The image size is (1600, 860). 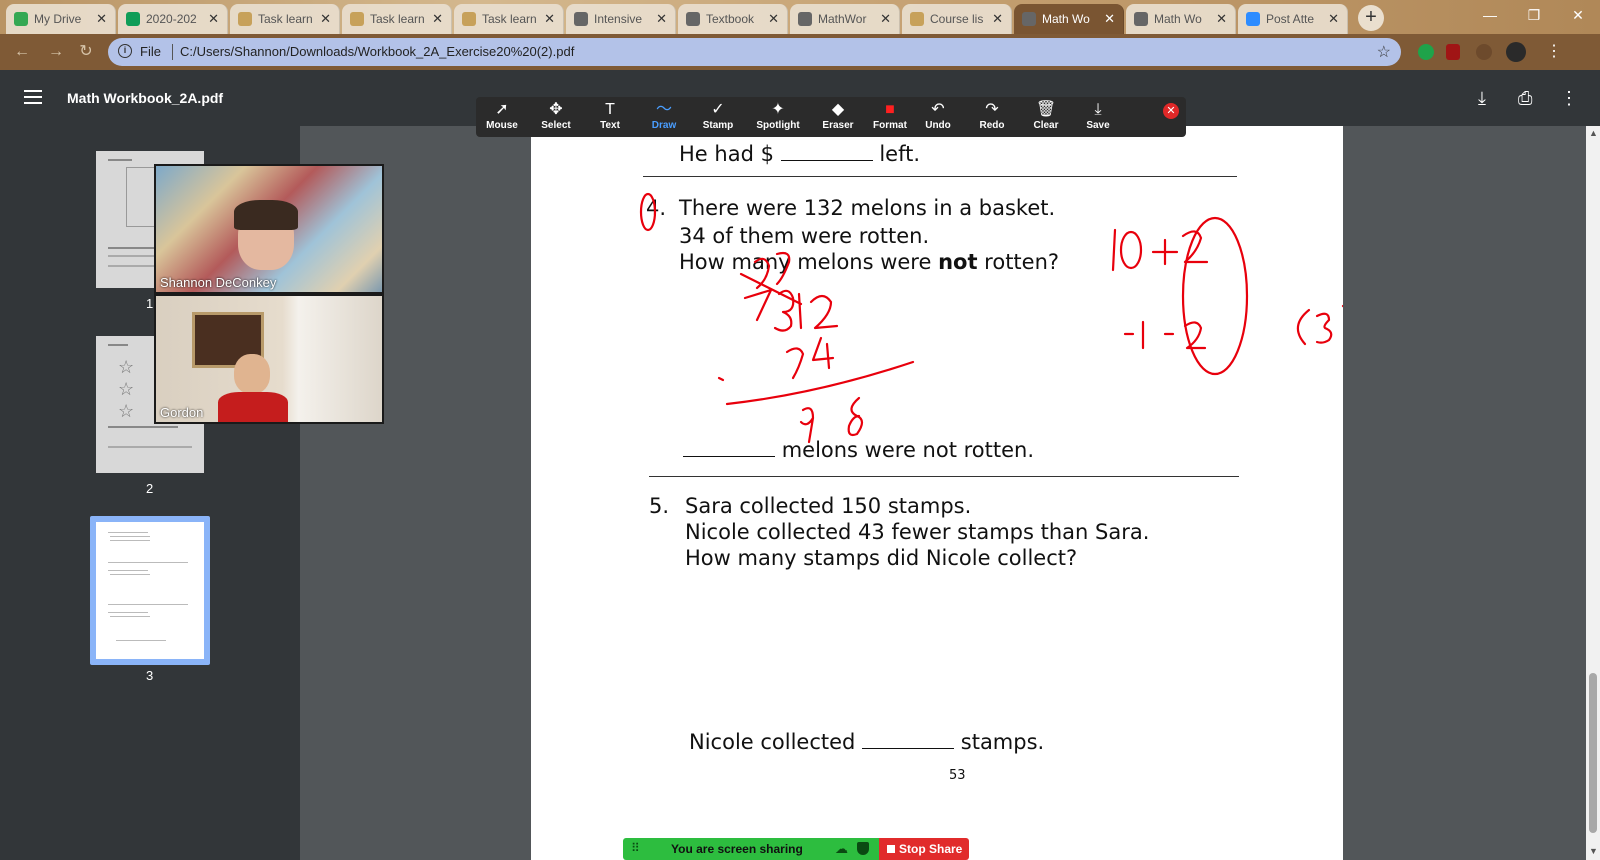 I want to click on extension-puzzle-icon, so click(x=1484, y=52).